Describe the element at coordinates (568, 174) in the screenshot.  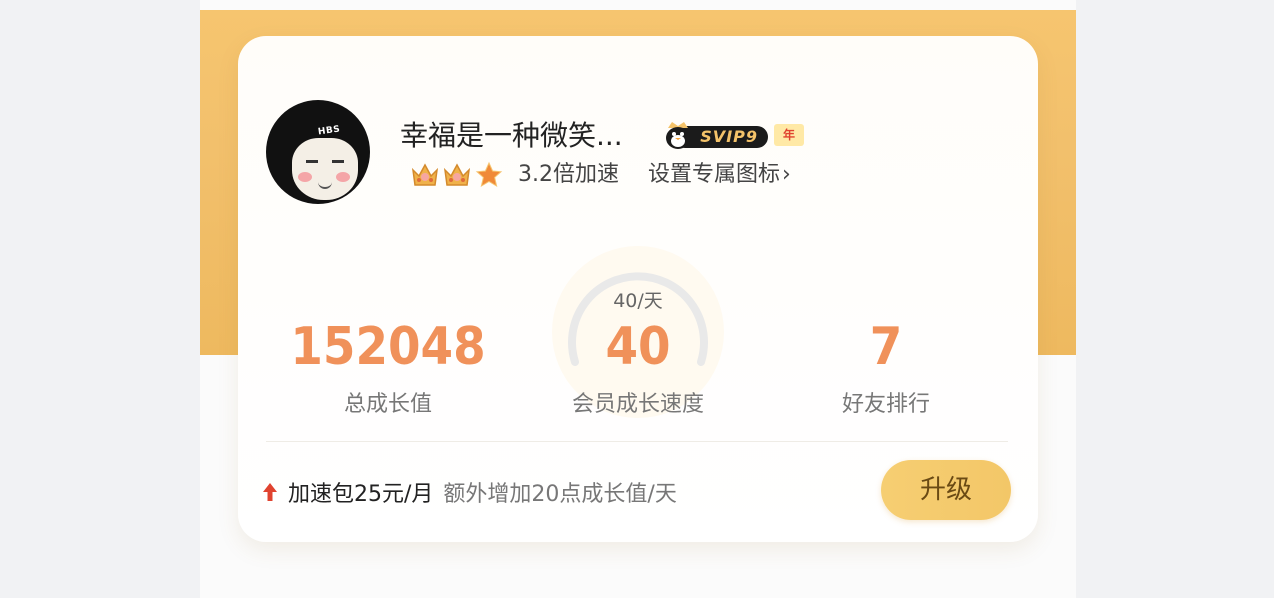
I see `speed-multiplier: 3.2倍加速` at that location.